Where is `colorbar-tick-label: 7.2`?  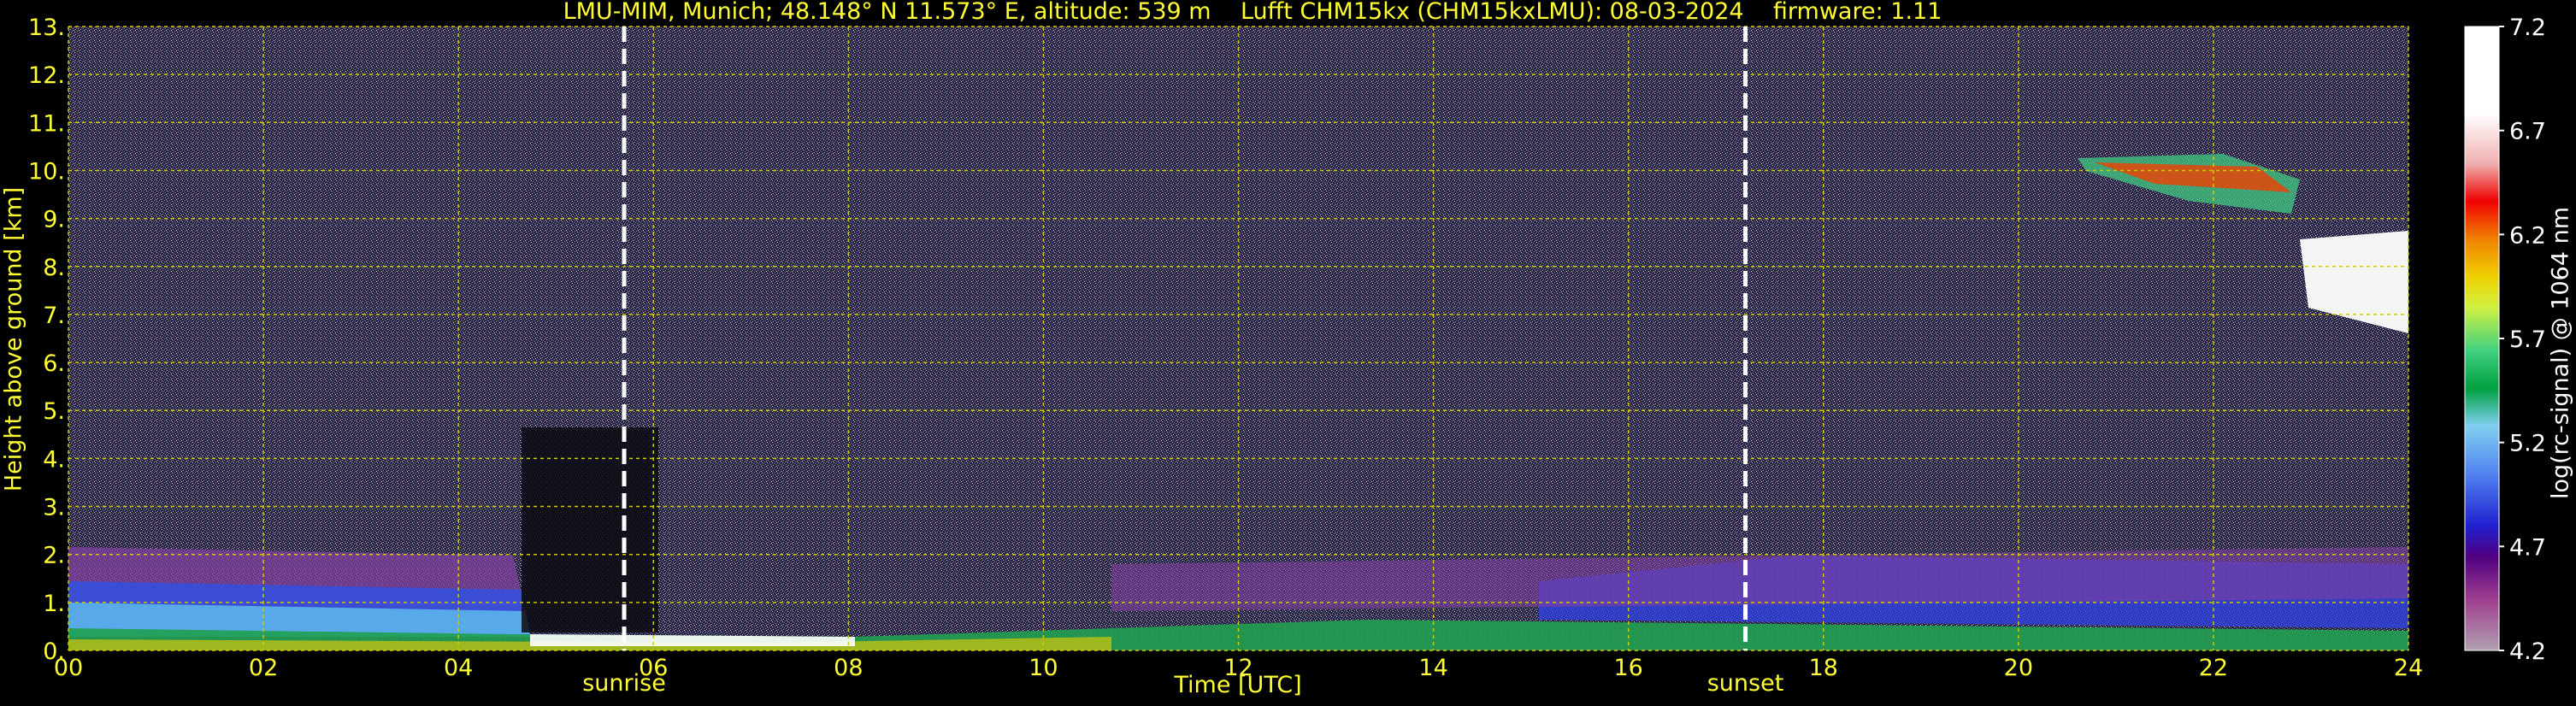 colorbar-tick-label: 7.2 is located at coordinates (2527, 28).